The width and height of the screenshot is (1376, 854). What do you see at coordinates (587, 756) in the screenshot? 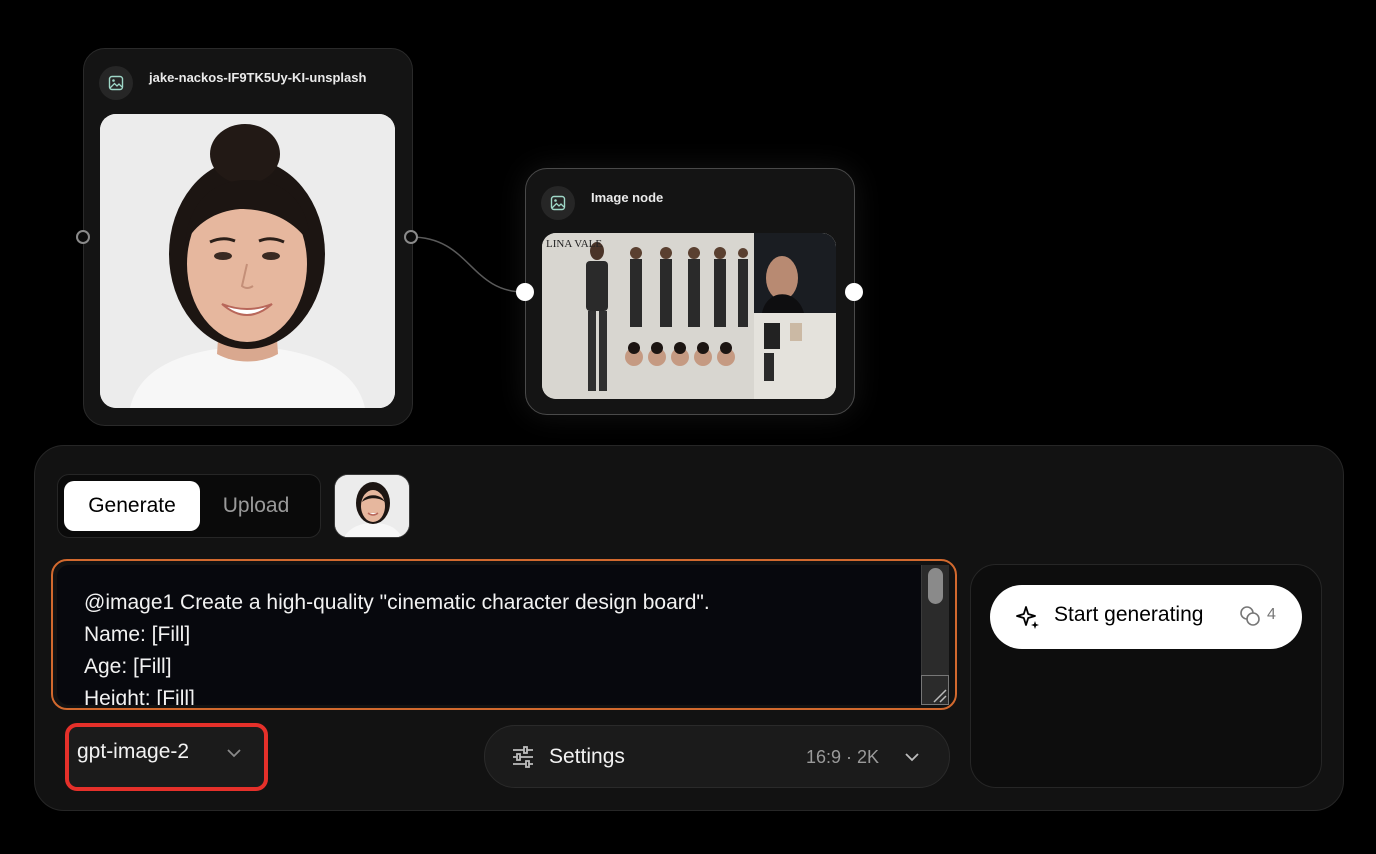
I see `settings-label: Settings` at bounding box center [587, 756].